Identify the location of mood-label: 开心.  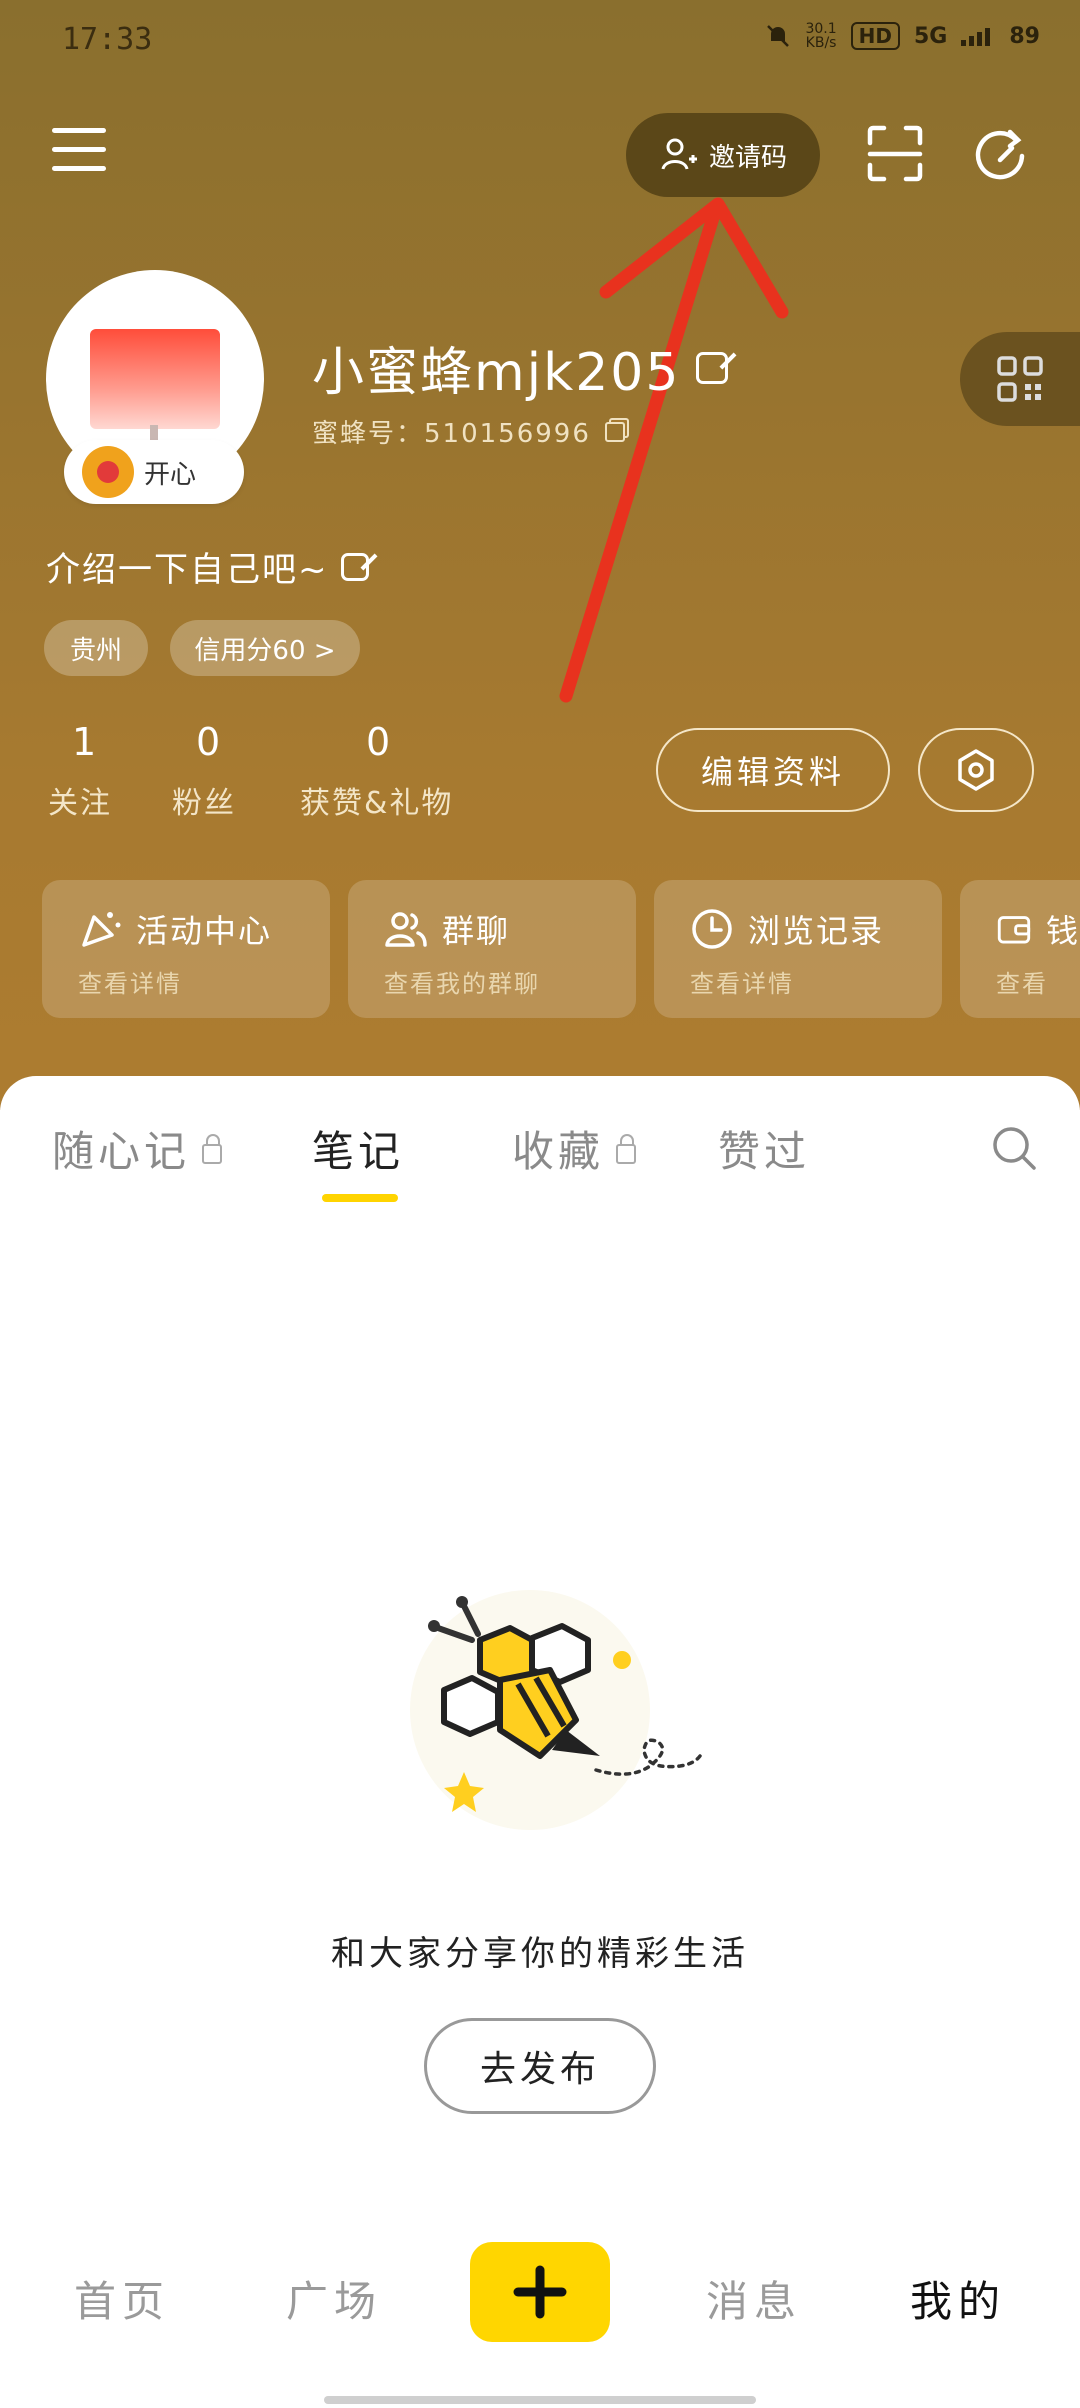
(170, 474).